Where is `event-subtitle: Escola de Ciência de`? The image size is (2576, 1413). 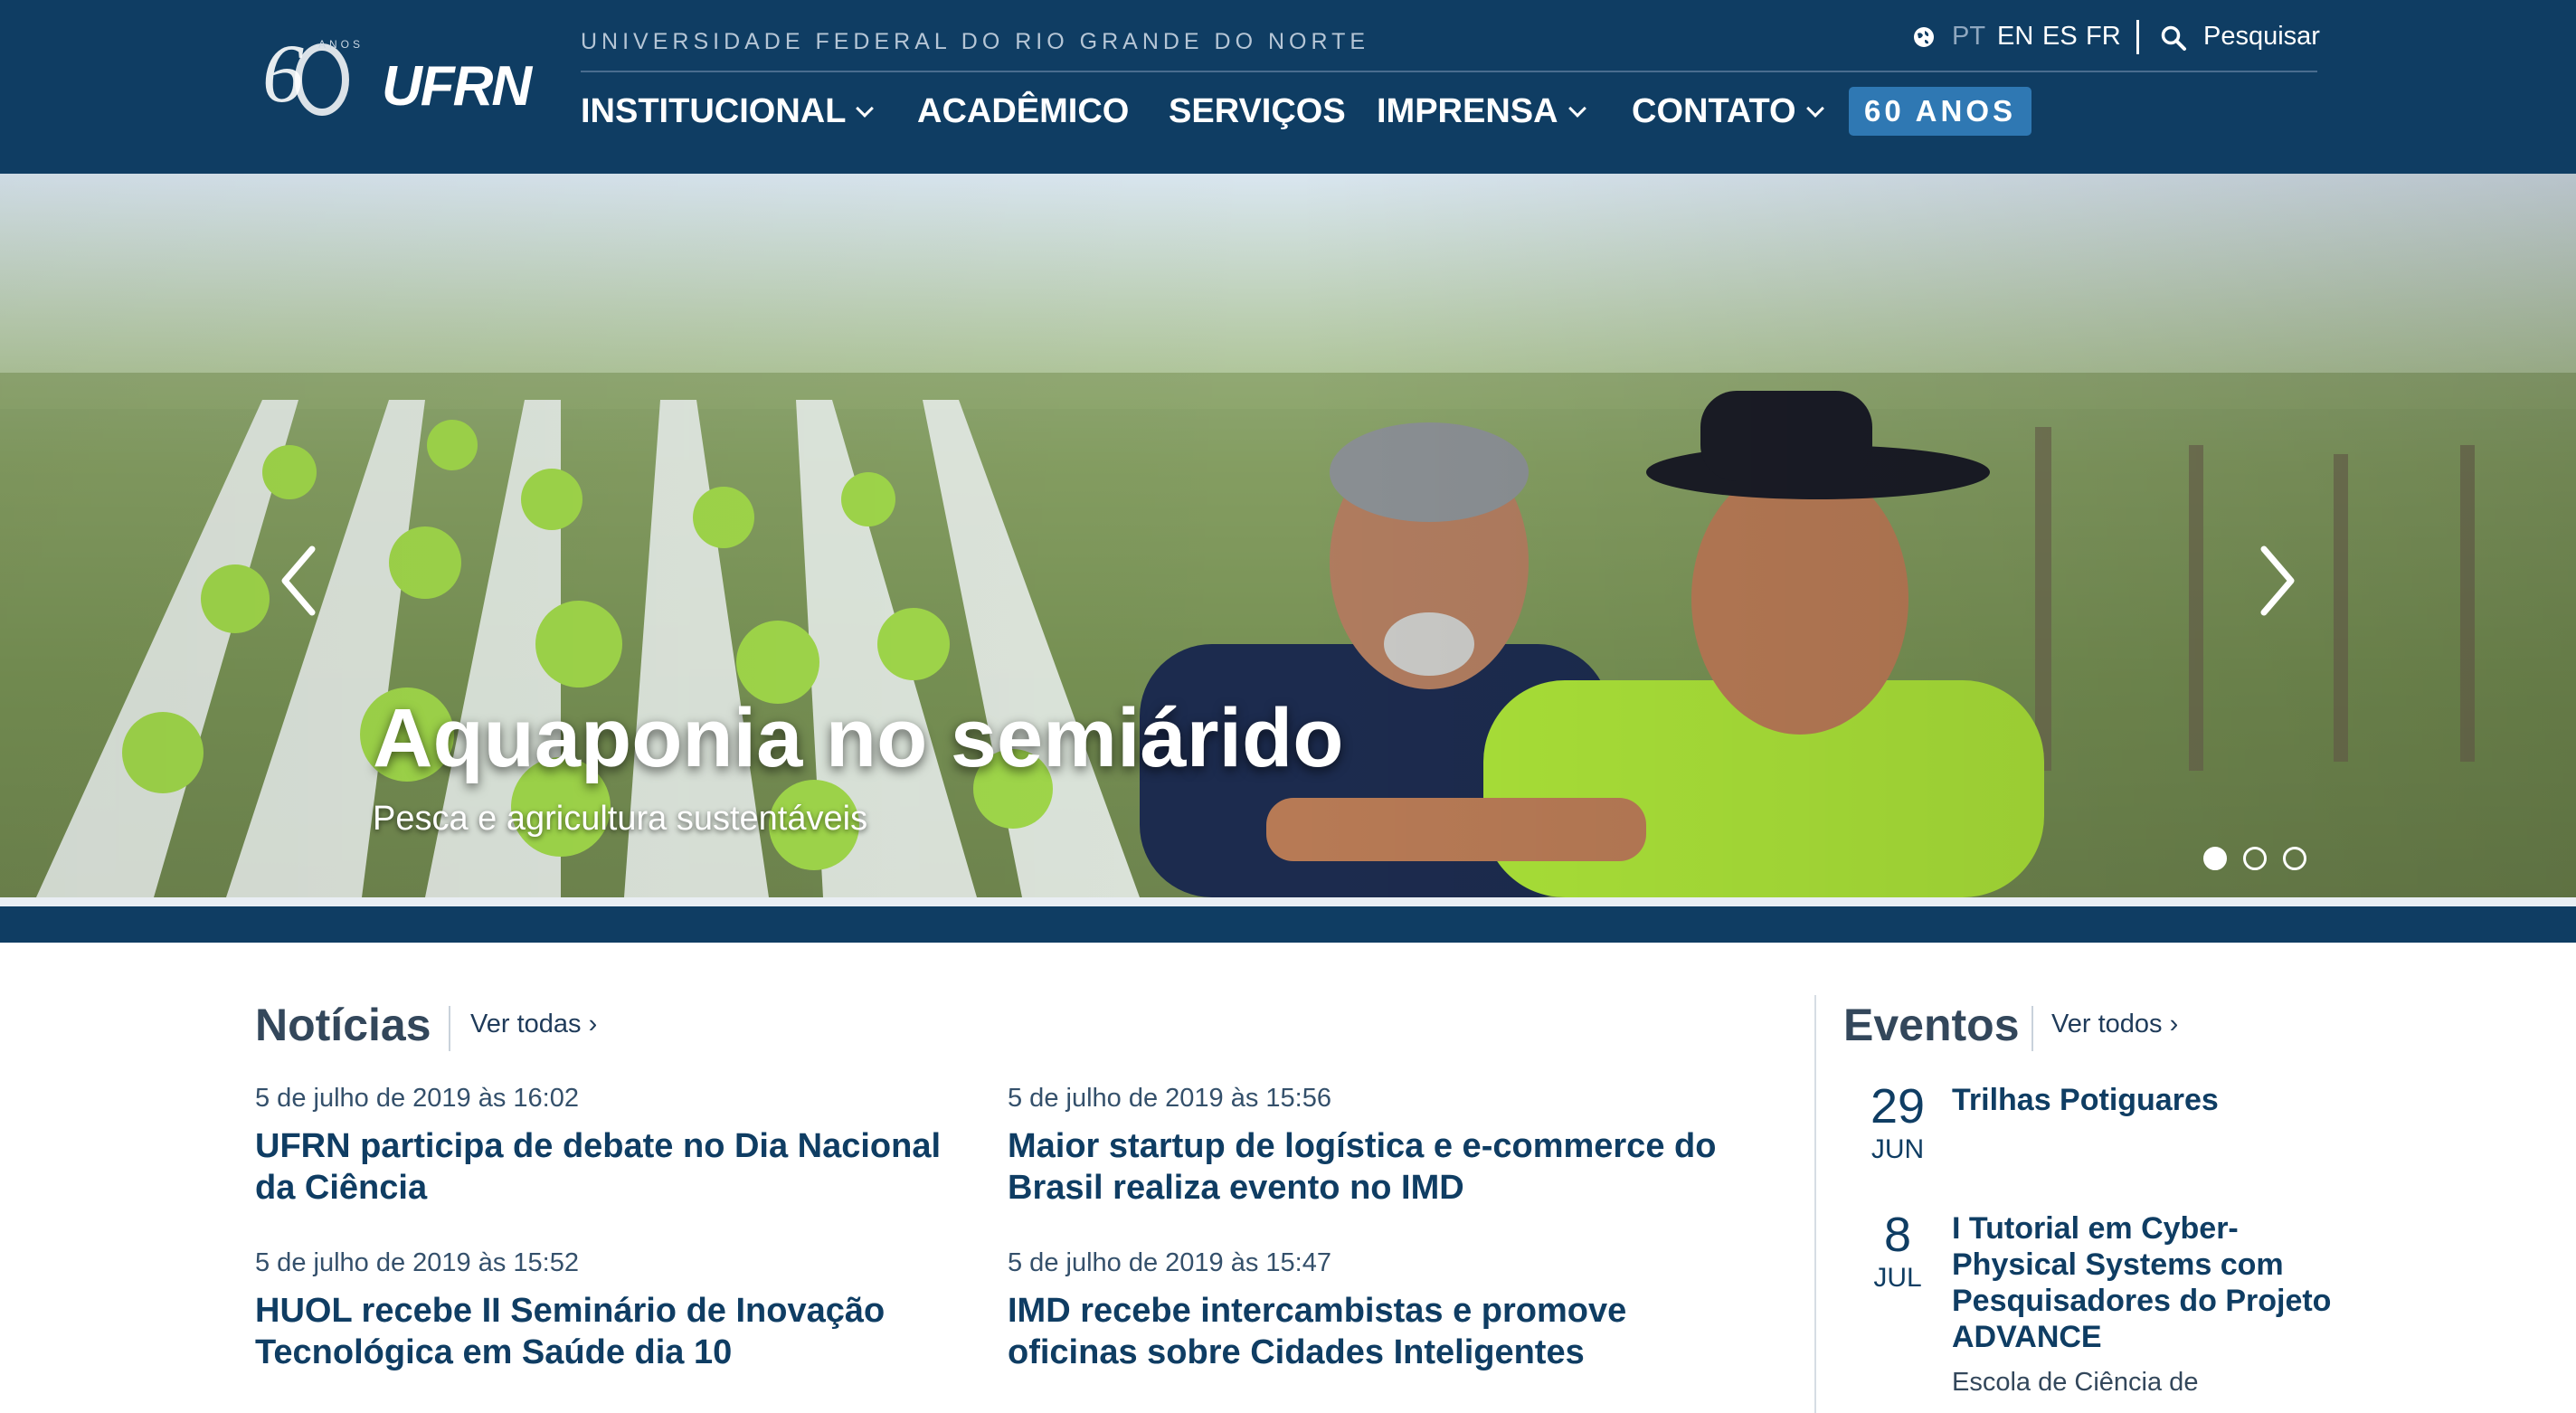 event-subtitle: Escola de Ciência de is located at coordinates (2075, 1382).